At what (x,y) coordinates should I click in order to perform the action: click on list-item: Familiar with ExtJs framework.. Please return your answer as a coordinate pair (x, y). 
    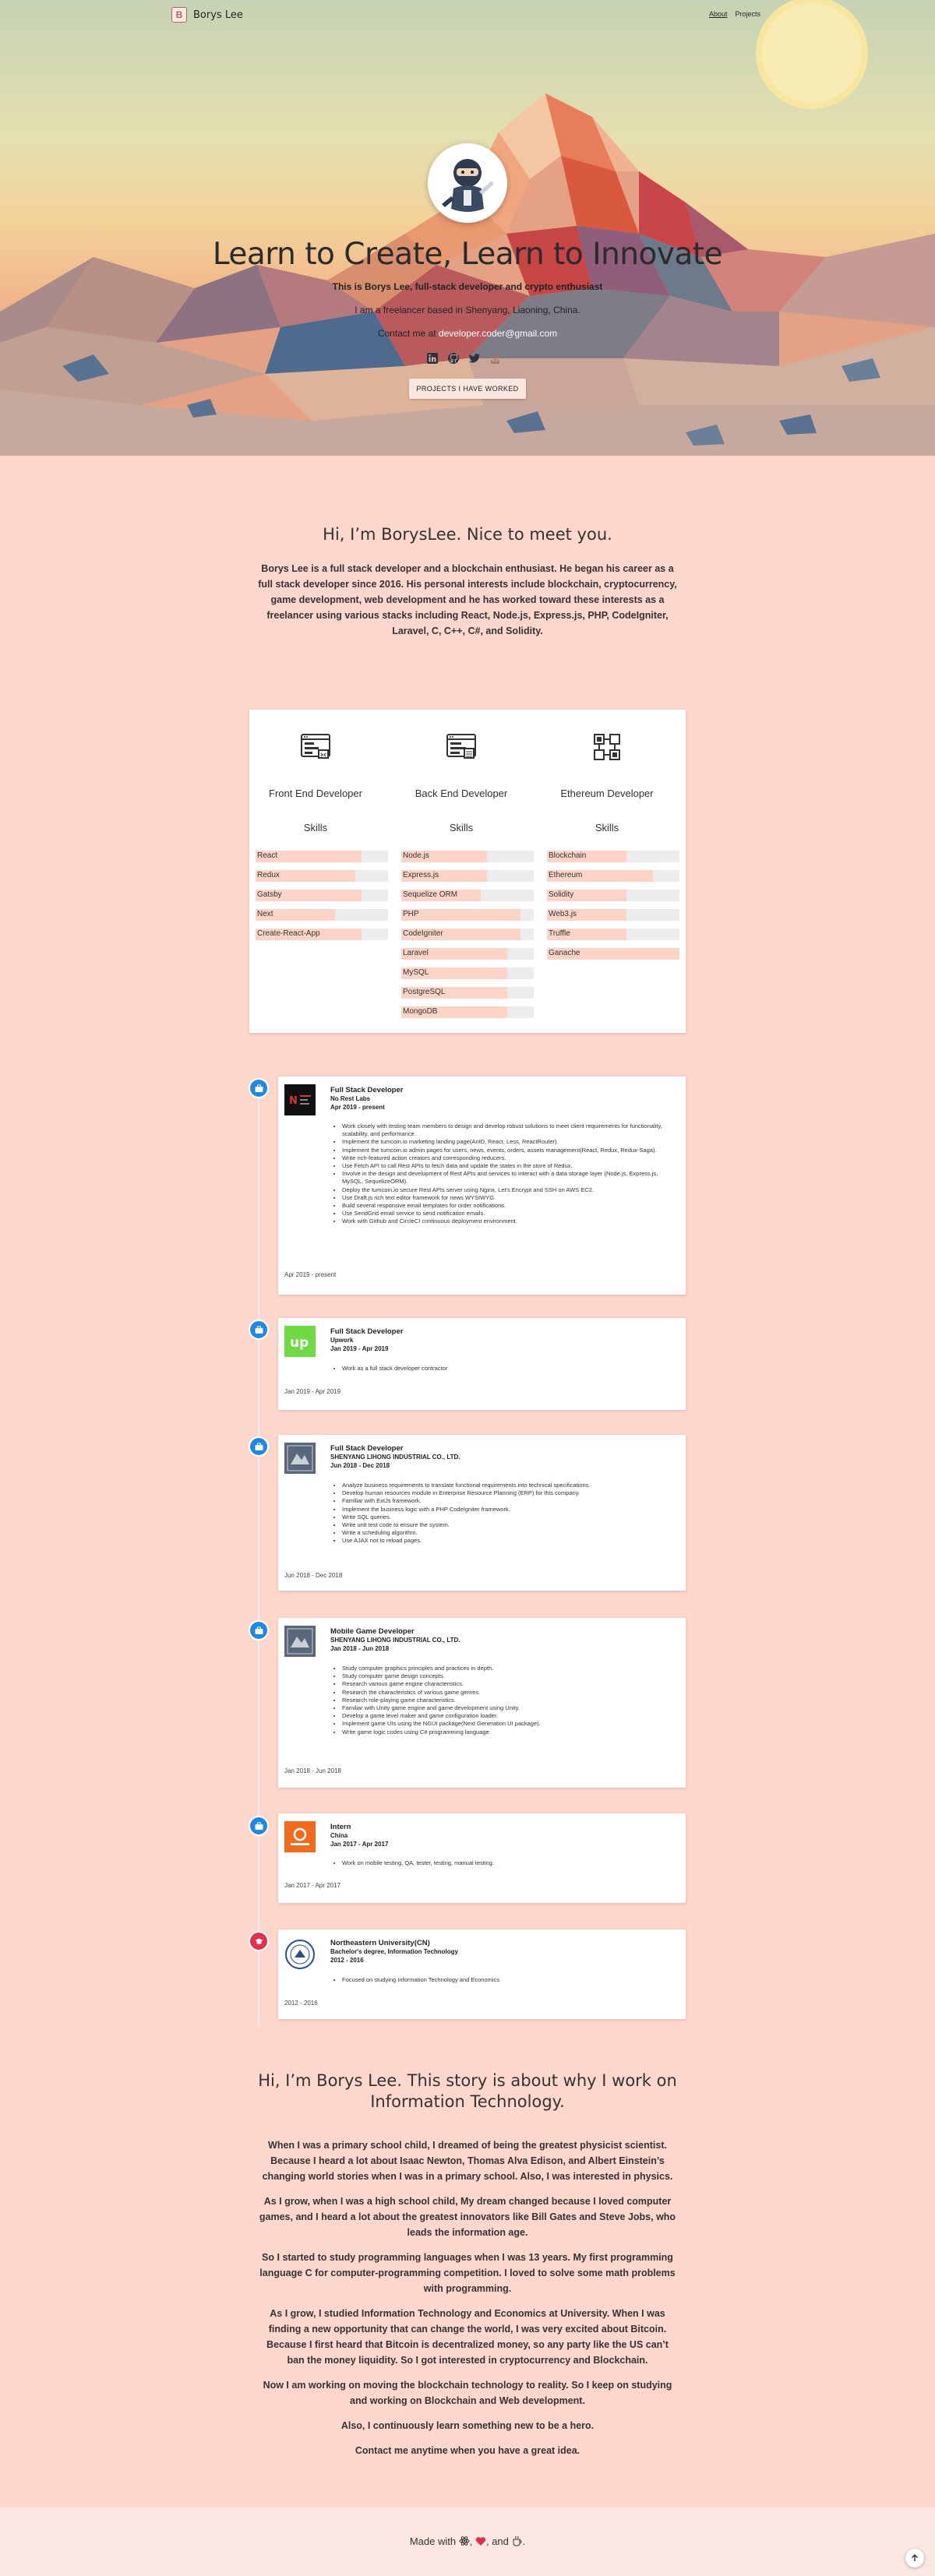
    Looking at the image, I should click on (509, 1501).